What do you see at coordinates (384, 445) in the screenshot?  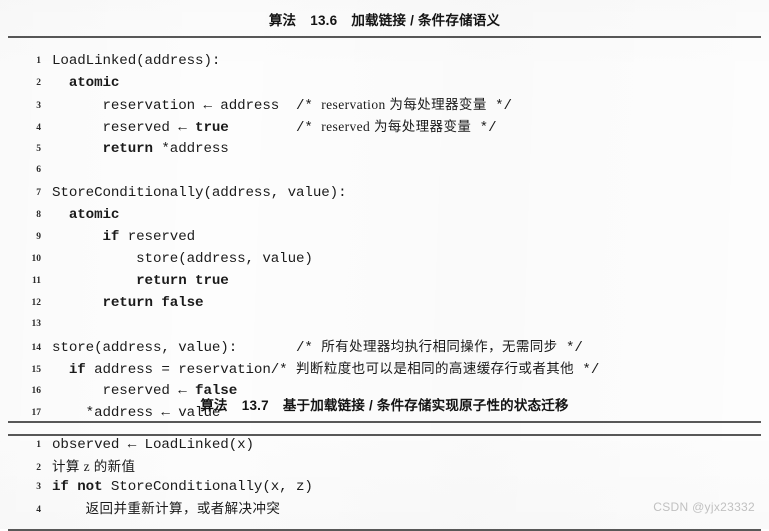 I see `code-line: 1 observed ← LoadLinked(x)` at bounding box center [384, 445].